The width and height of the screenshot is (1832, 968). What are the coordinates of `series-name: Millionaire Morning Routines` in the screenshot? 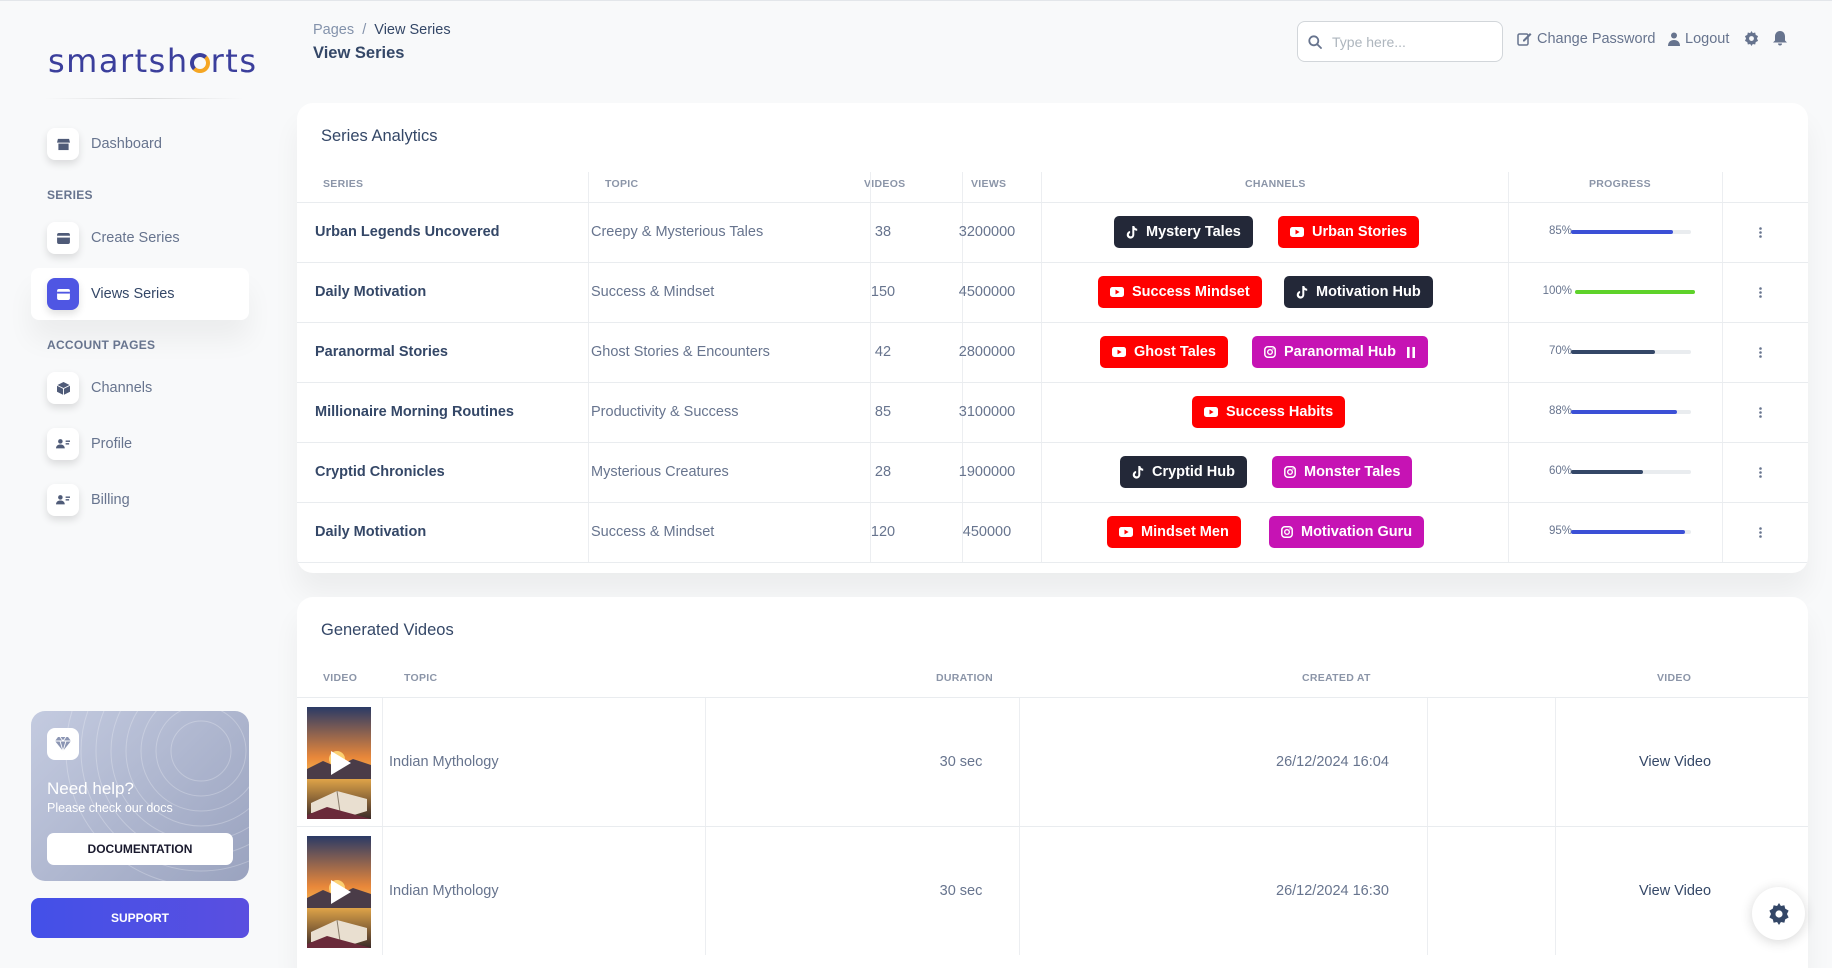 It's located at (414, 412).